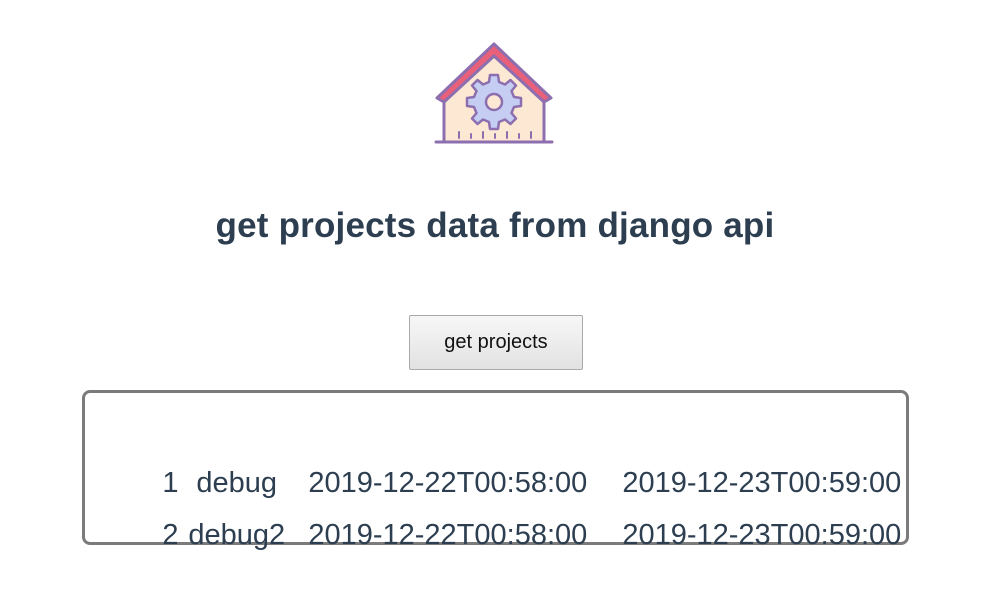 The image size is (990, 606). What do you see at coordinates (237, 535) in the screenshot?
I see `project-name: debug2` at bounding box center [237, 535].